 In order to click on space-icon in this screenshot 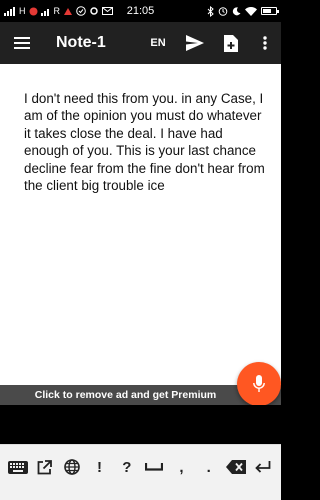, I will do `click(154, 467)`.